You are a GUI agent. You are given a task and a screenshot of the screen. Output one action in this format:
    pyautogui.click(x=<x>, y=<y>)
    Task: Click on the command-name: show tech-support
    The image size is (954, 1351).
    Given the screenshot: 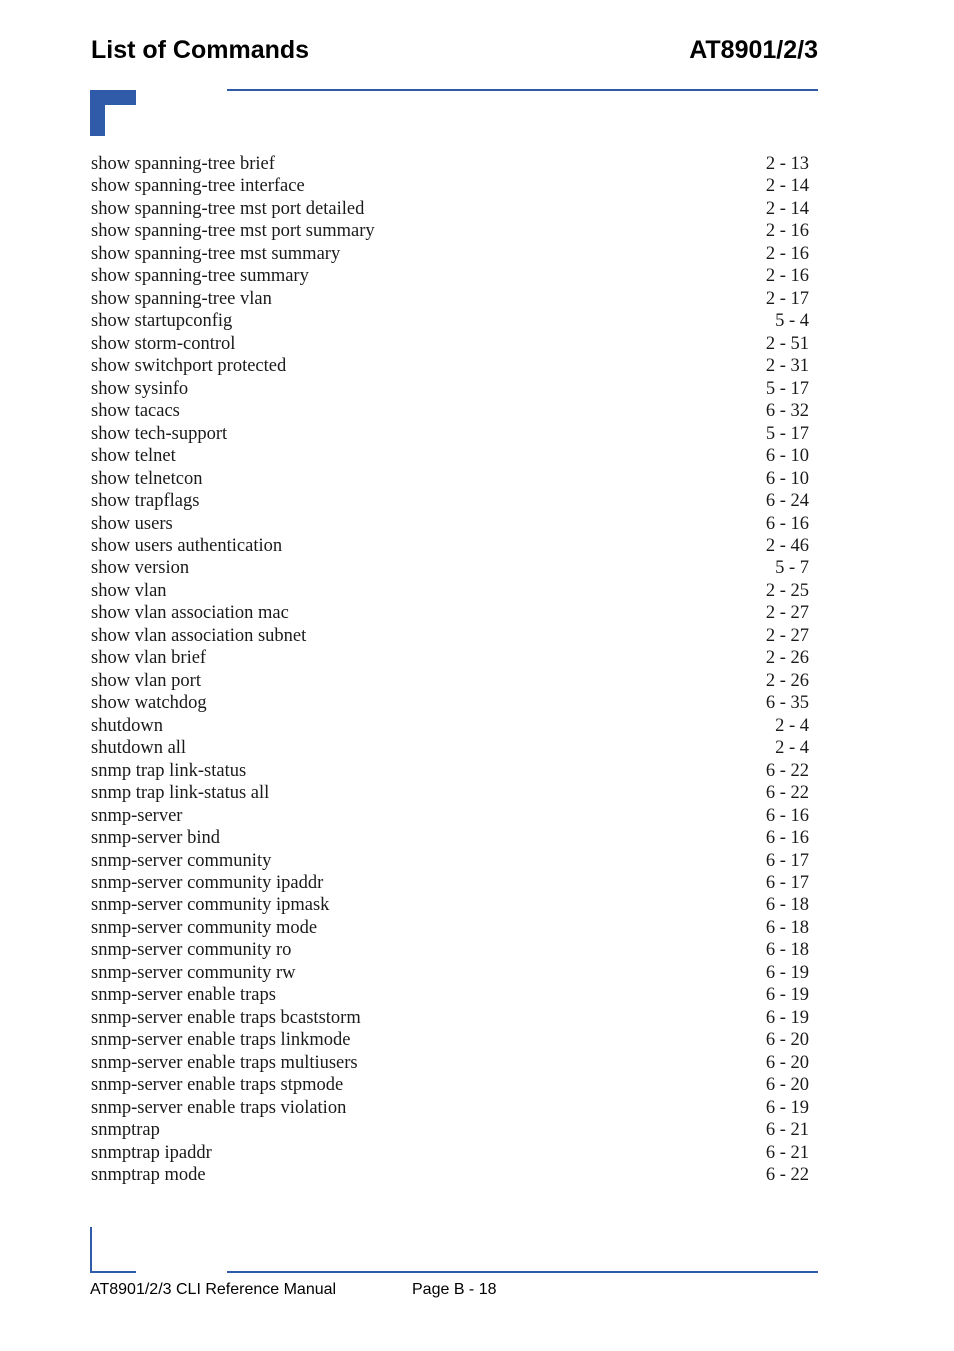 What is the action you would take?
    pyautogui.click(x=159, y=433)
    